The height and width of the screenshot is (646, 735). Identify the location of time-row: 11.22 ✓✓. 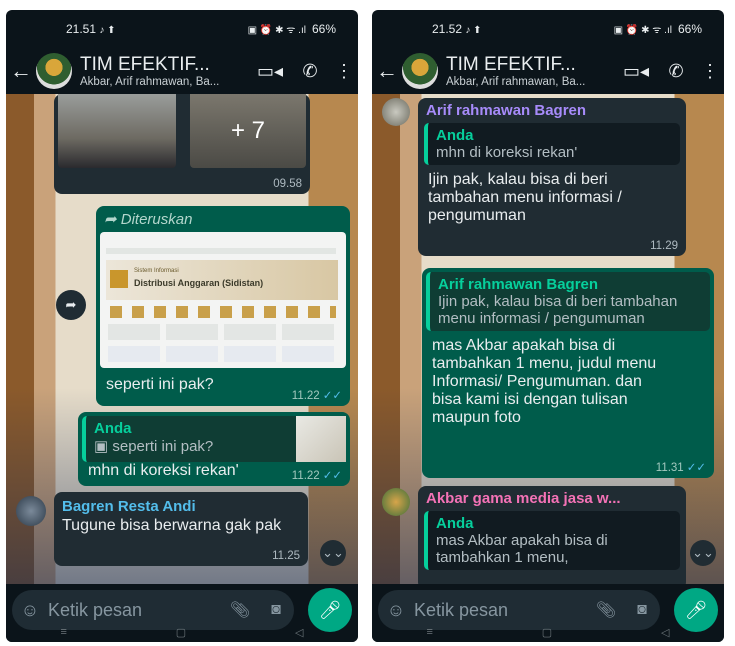
(317, 395).